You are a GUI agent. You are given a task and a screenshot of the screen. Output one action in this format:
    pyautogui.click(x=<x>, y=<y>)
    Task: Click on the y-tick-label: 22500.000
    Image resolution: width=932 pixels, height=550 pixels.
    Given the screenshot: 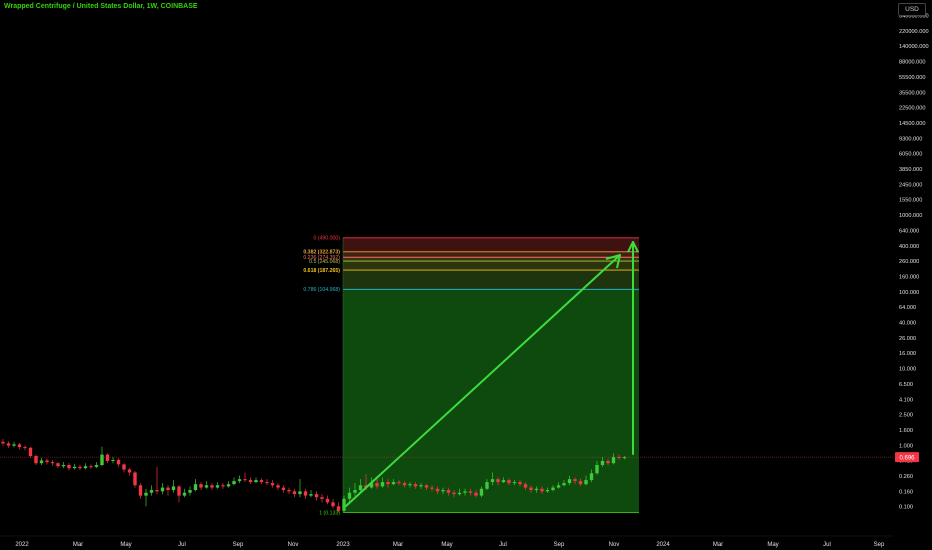 What is the action you would take?
    pyautogui.click(x=912, y=109)
    